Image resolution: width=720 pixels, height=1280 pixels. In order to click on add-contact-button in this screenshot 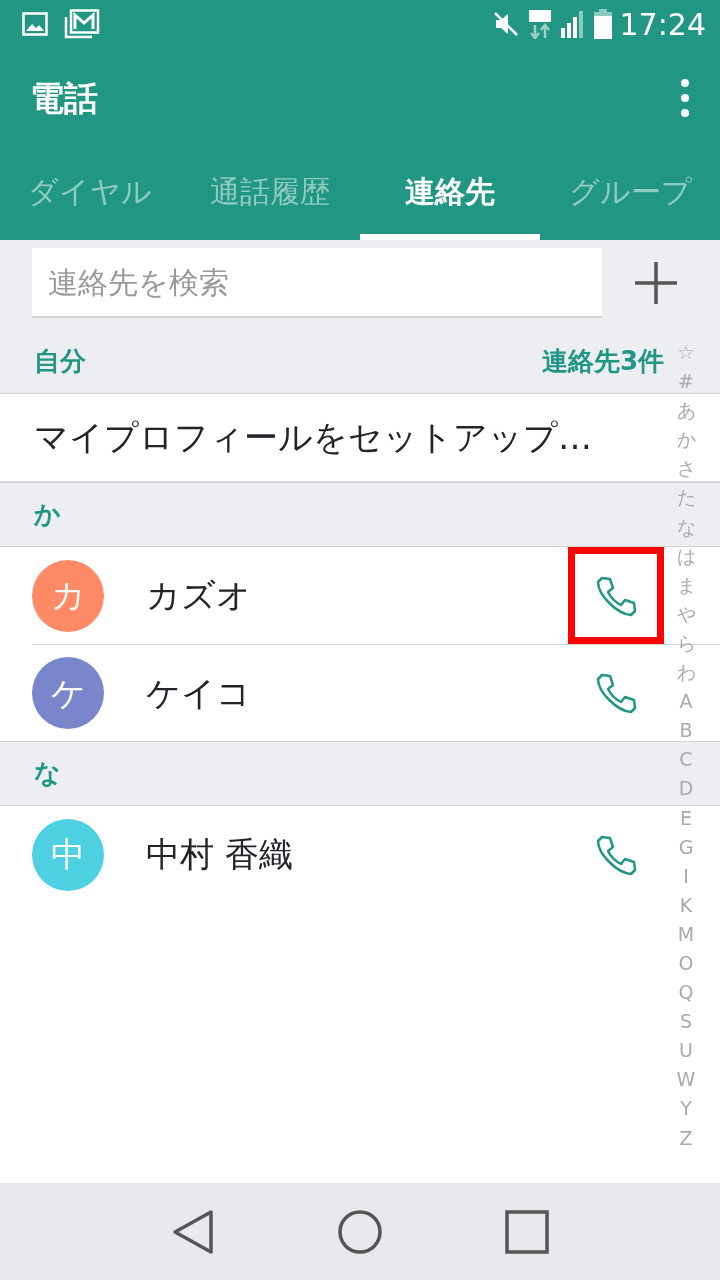, I will do `click(656, 283)`.